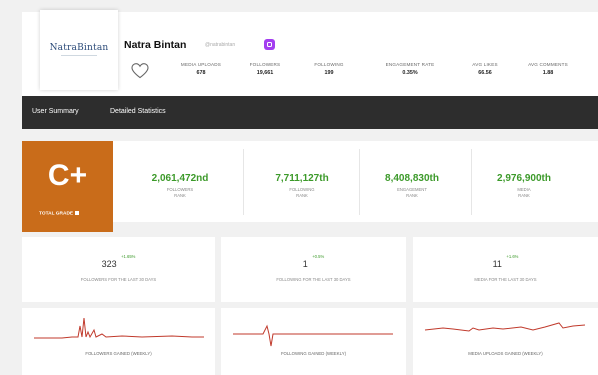 The width and height of the screenshot is (598, 375). I want to click on gain-delta: +1.6%, so click(512, 256).